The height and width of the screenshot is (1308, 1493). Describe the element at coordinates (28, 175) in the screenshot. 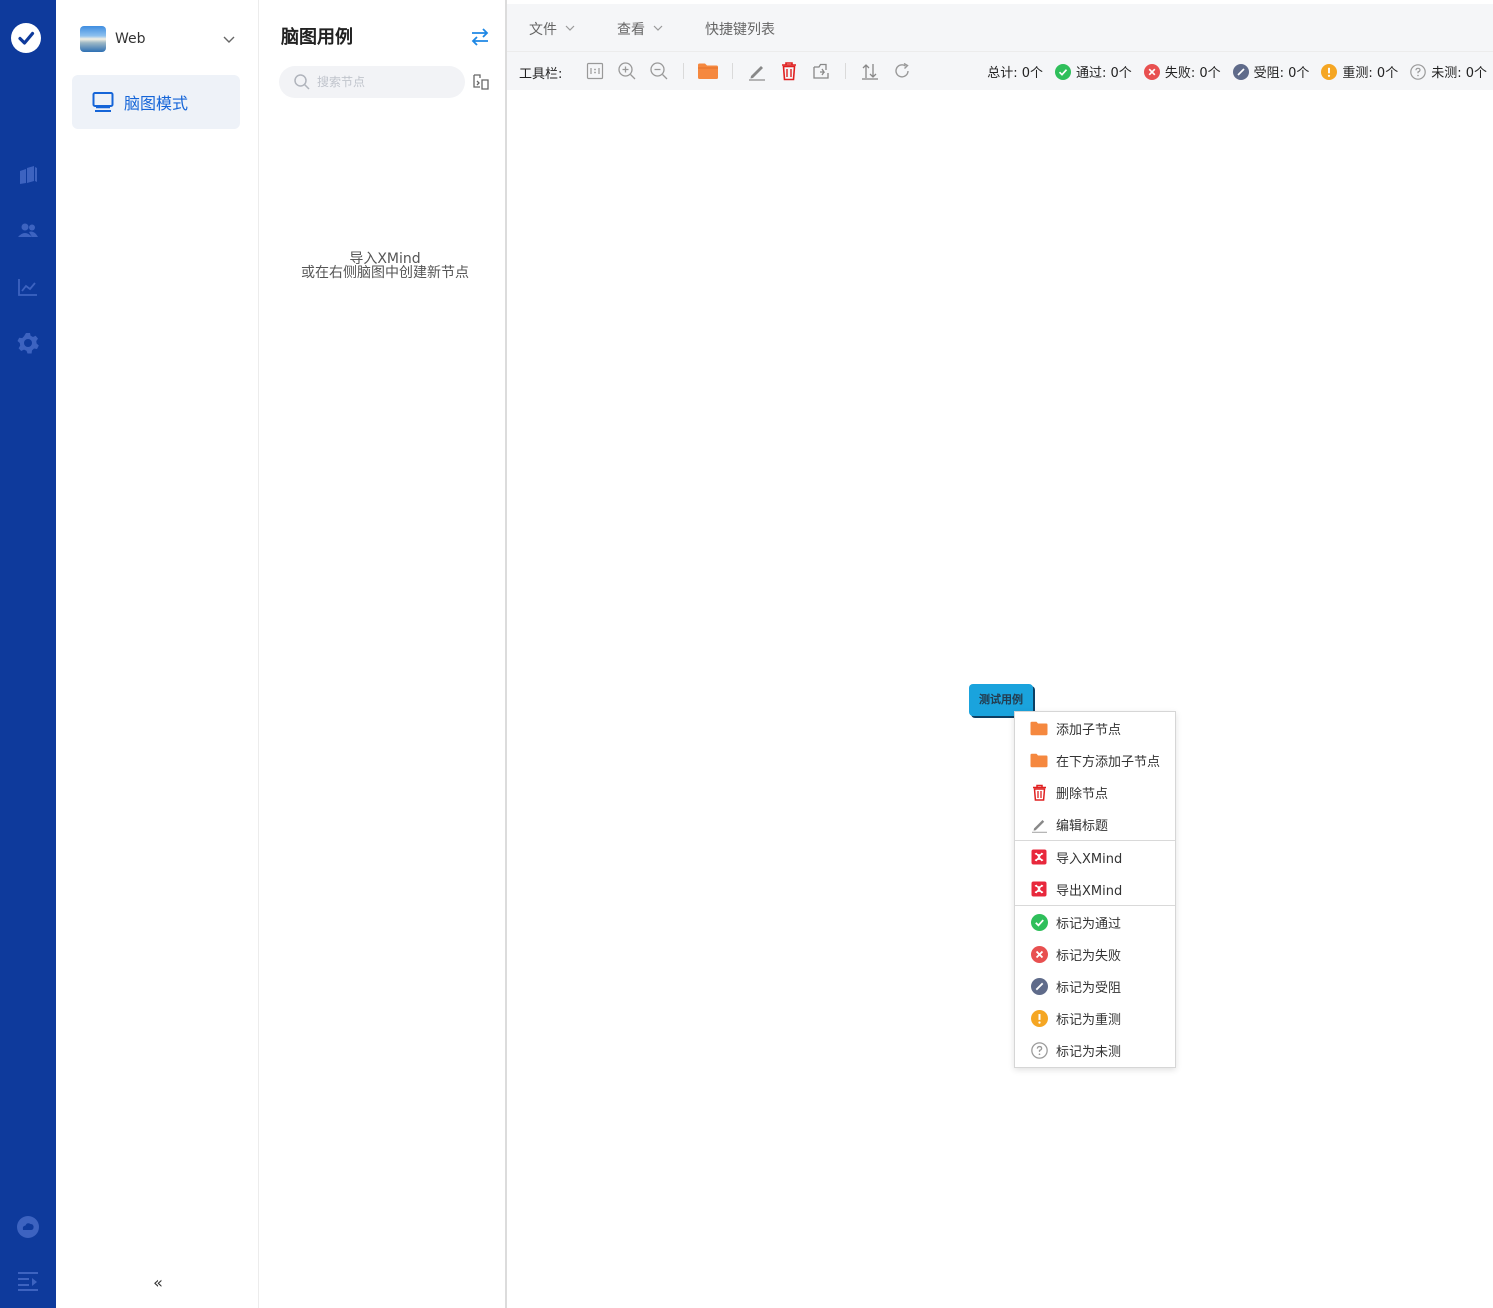

I see `books-icon` at that location.